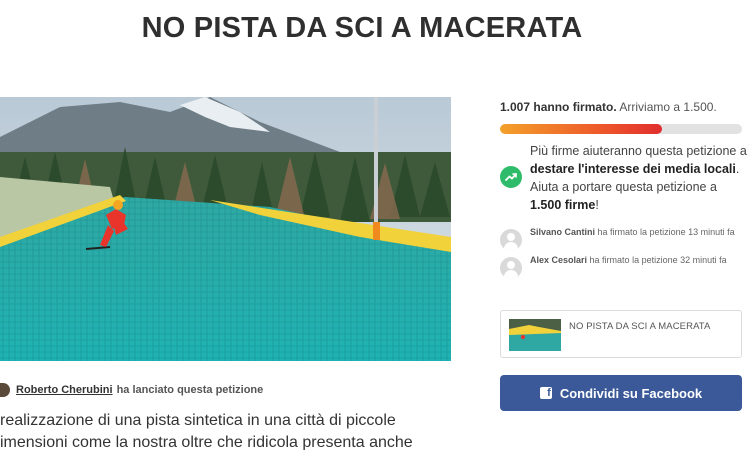 This screenshot has width=750, height=450. Describe the element at coordinates (64, 390) in the screenshot. I see `author-name-link: Roberto Cherubini` at that location.